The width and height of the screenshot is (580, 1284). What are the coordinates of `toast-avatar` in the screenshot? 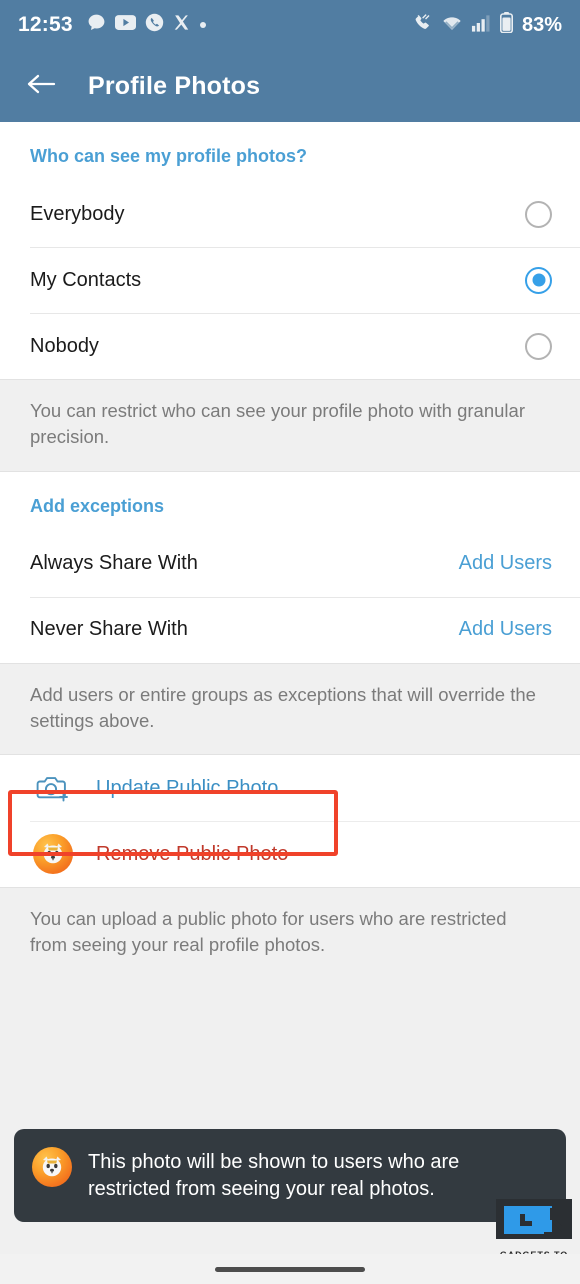 It's located at (52, 1167).